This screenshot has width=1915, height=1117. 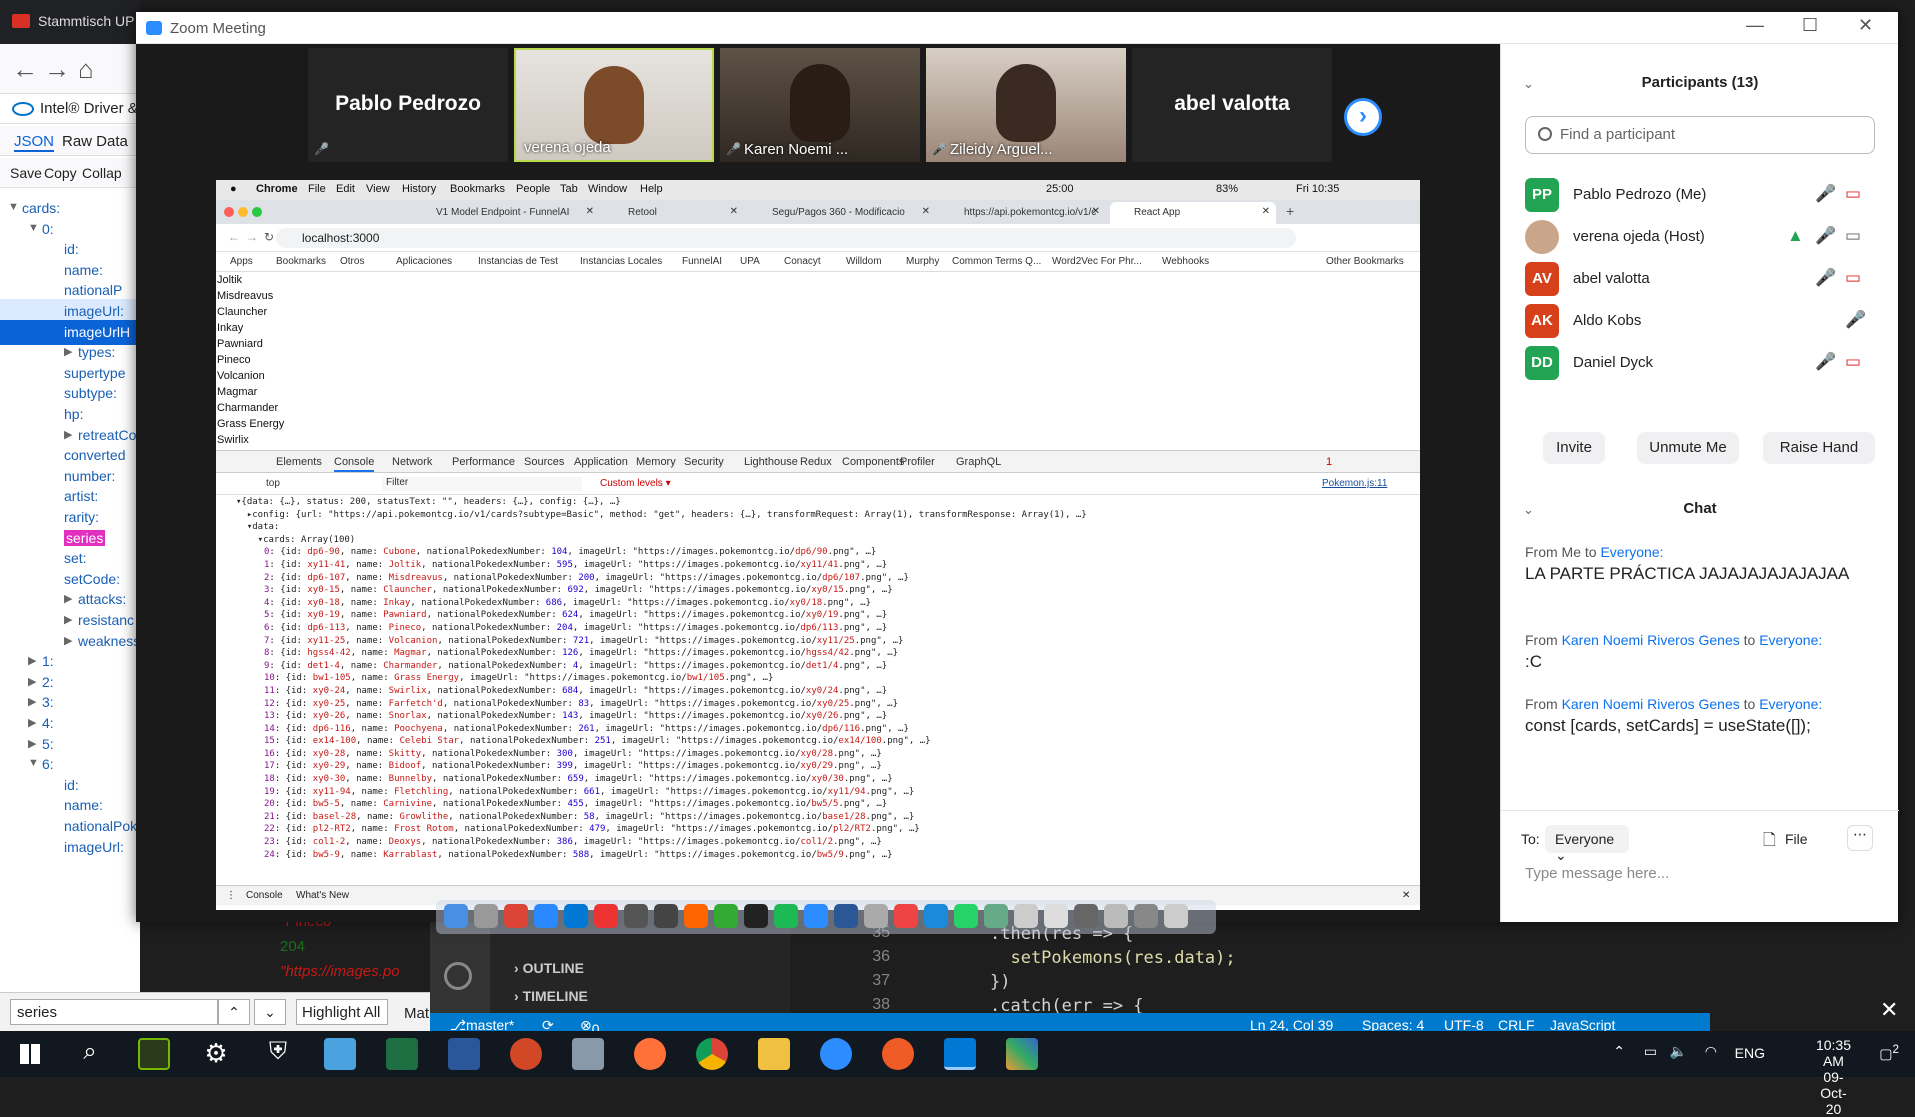 I want to click on participant-row: PP Pablo Pedrozo (Me) 🎤 ▭, so click(x=1705, y=194).